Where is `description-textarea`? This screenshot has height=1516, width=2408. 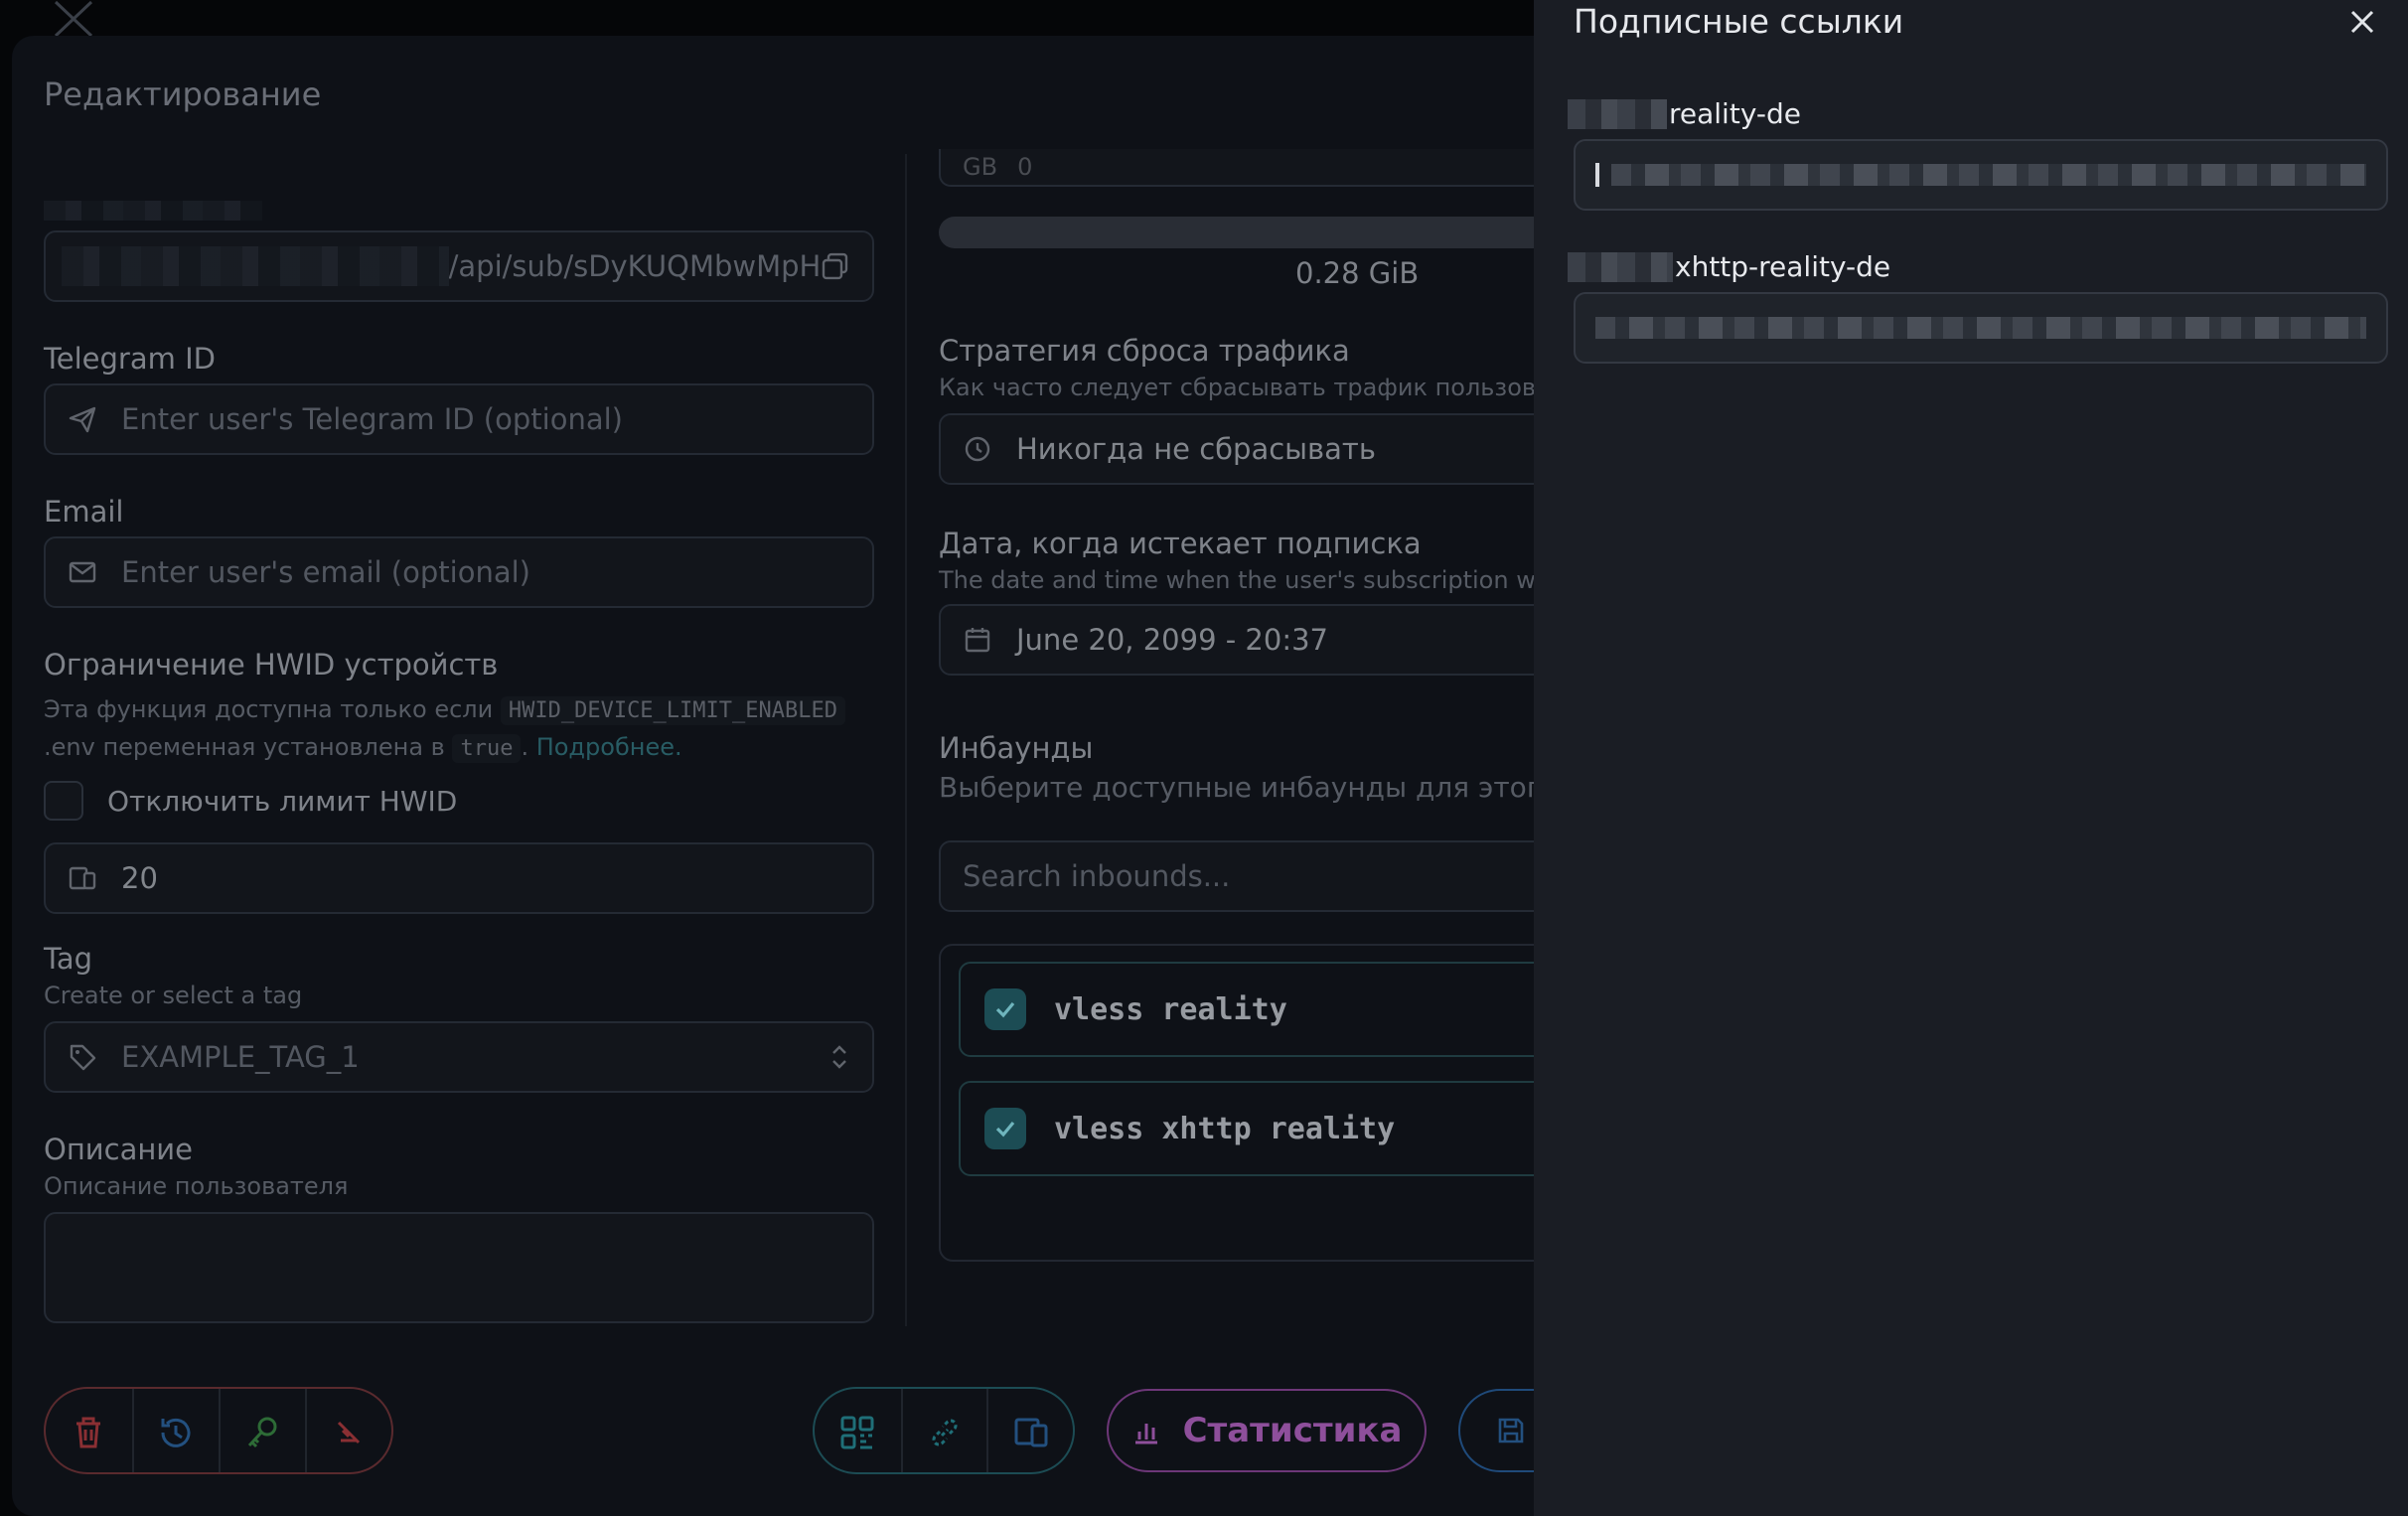 description-textarea is located at coordinates (459, 1267).